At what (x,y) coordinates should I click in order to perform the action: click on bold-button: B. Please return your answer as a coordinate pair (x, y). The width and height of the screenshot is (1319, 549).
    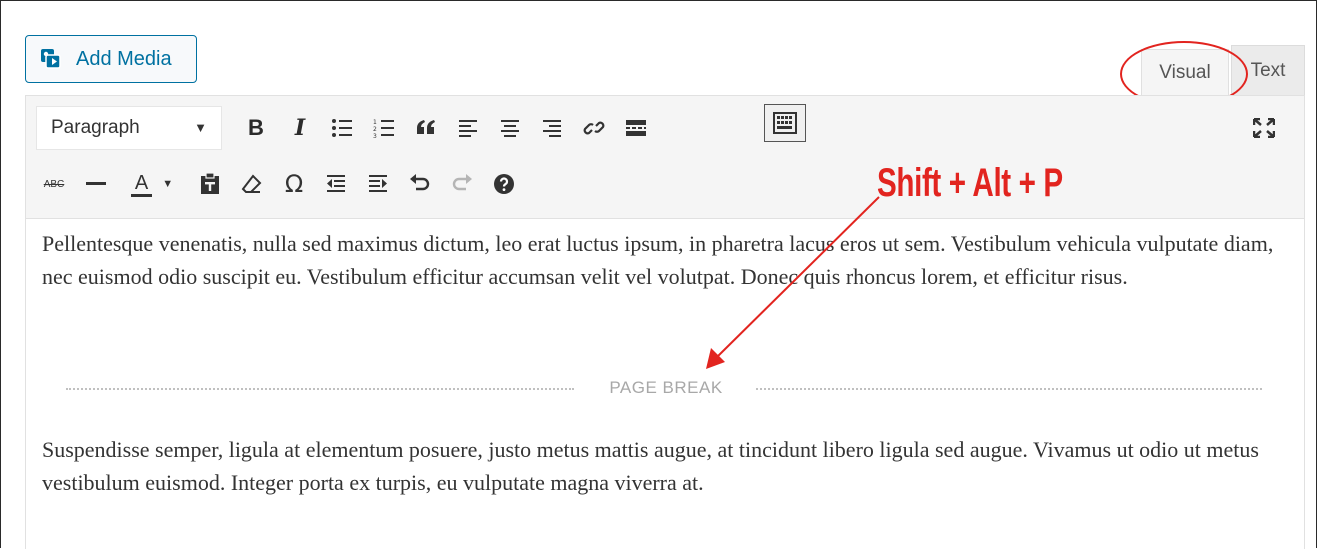
    Looking at the image, I should click on (256, 128).